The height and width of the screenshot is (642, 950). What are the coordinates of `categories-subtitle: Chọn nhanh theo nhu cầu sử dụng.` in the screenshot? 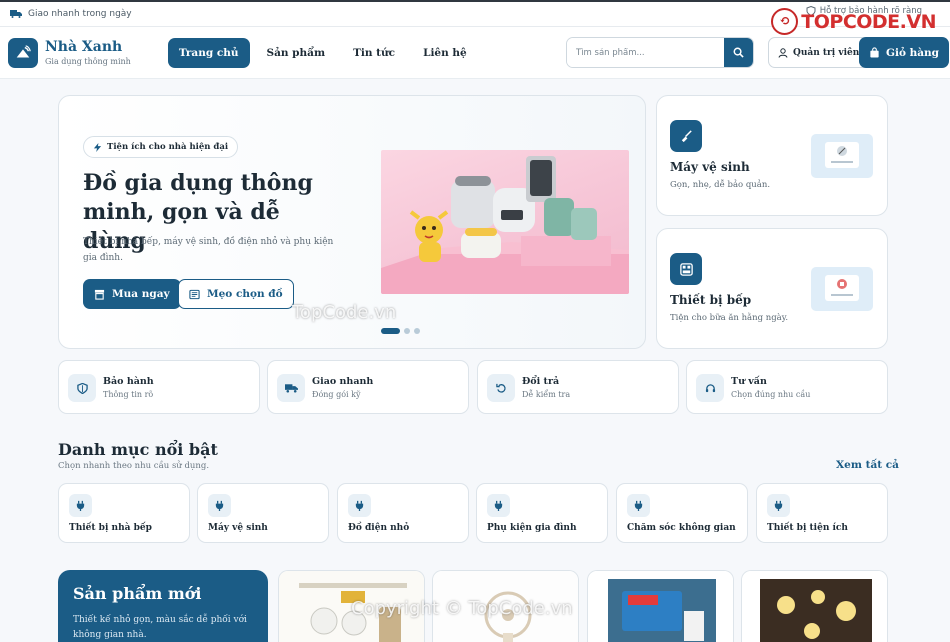 It's located at (134, 466).